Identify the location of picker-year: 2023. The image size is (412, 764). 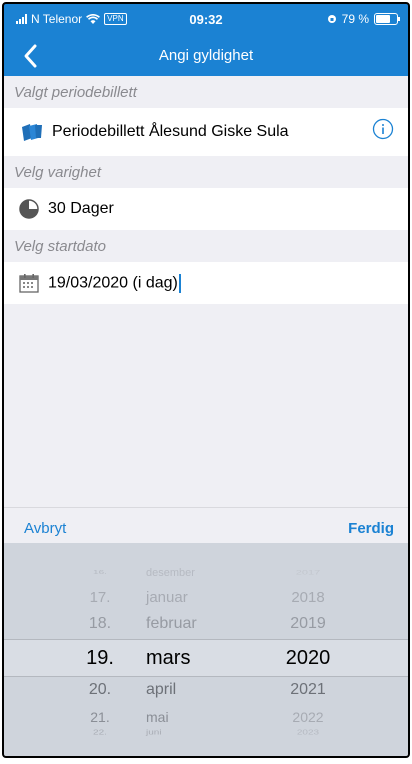
(308, 732).